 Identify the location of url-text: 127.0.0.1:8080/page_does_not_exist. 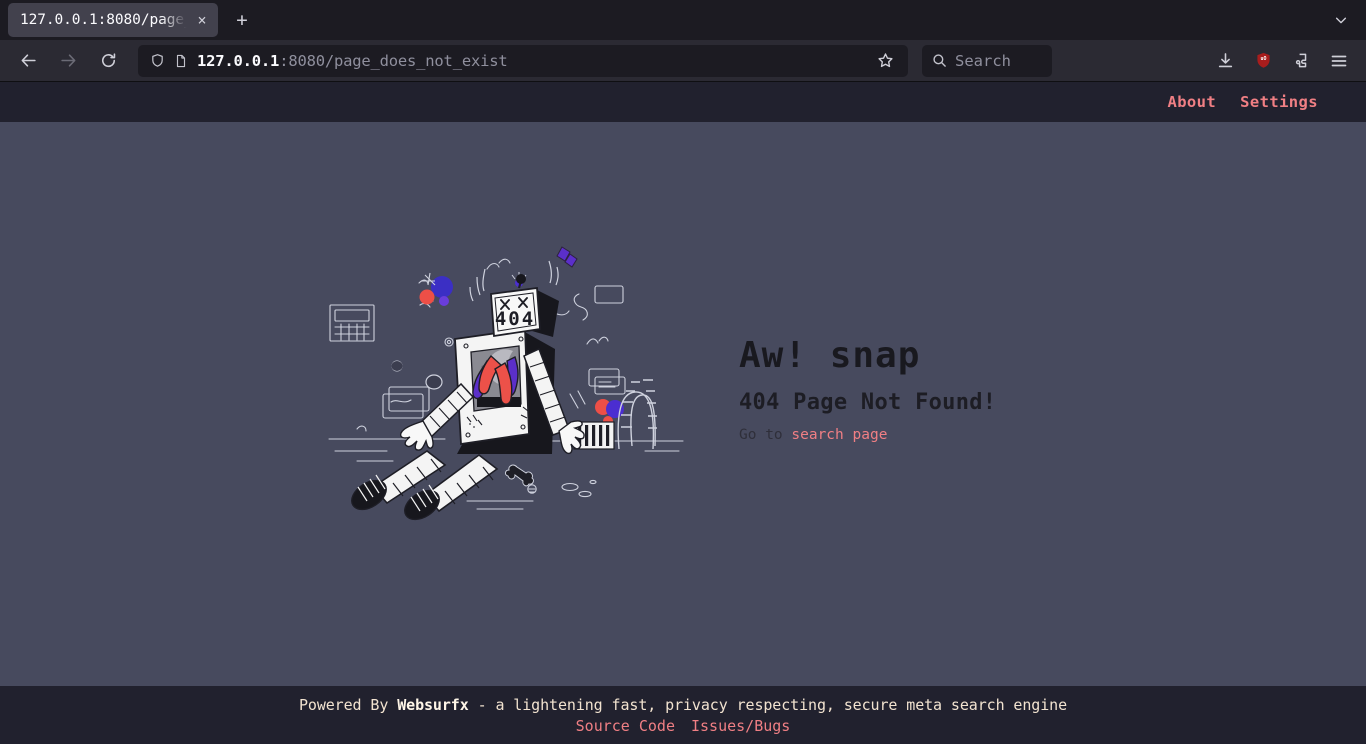
(533, 61).